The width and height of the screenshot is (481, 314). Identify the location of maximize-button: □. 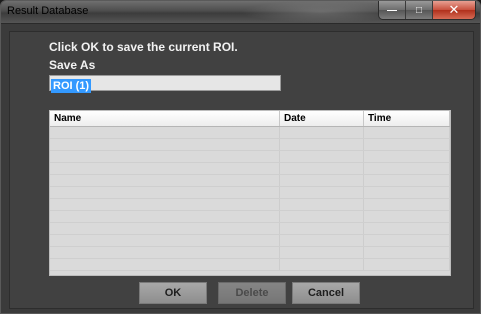
(418, 10).